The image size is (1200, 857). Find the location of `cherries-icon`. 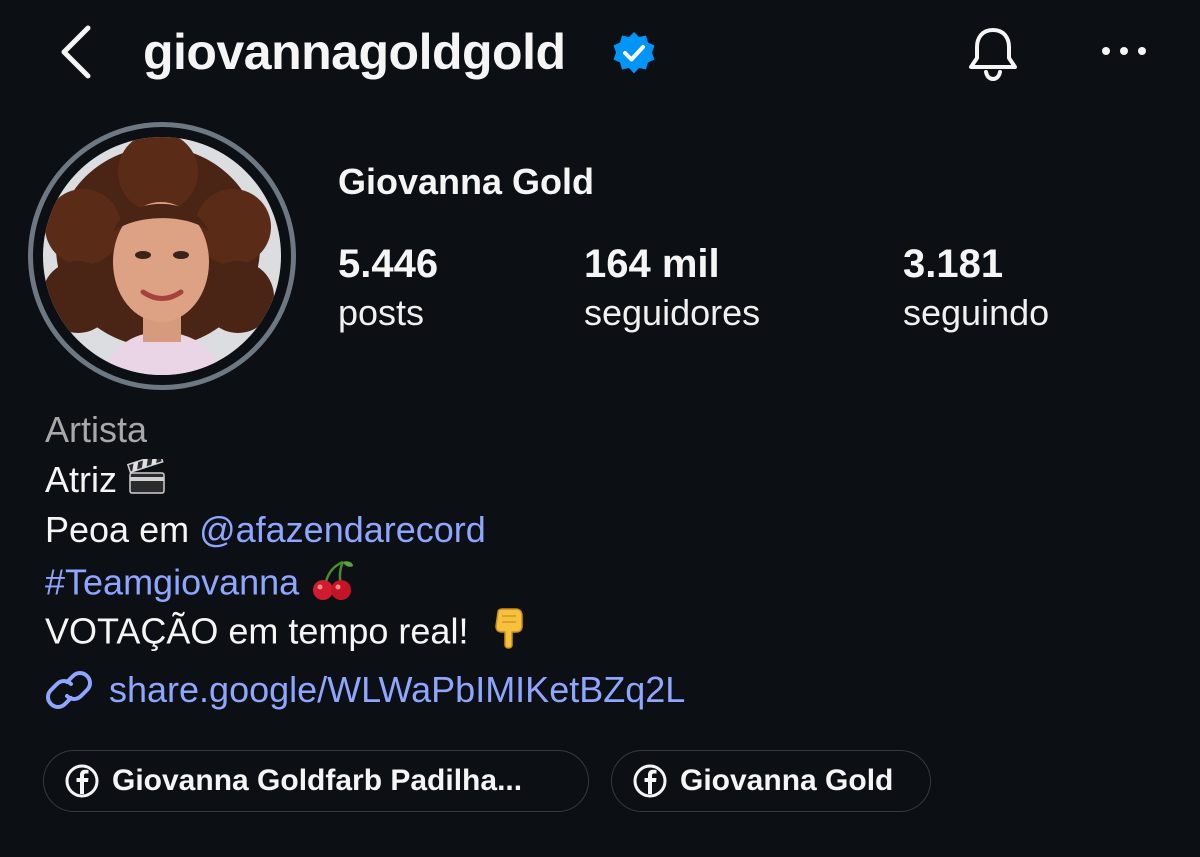

cherries-icon is located at coordinates (332, 585).